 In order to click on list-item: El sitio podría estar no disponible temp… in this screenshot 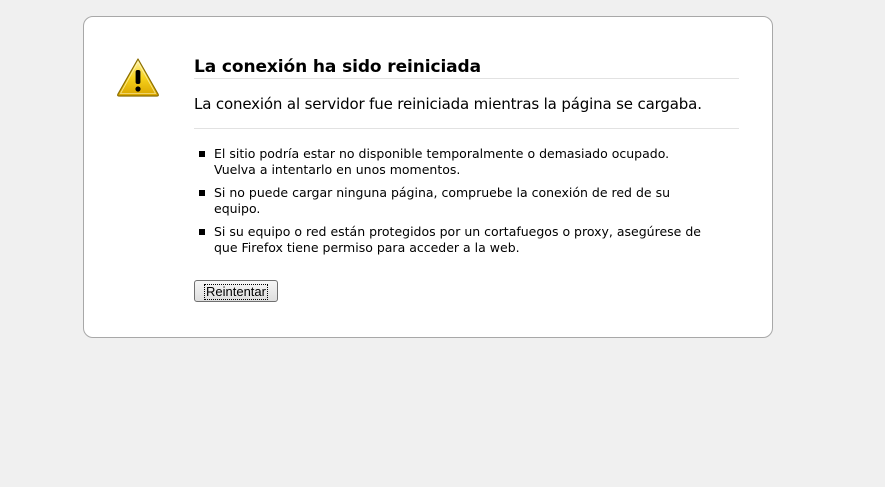, I will do `click(449, 162)`.